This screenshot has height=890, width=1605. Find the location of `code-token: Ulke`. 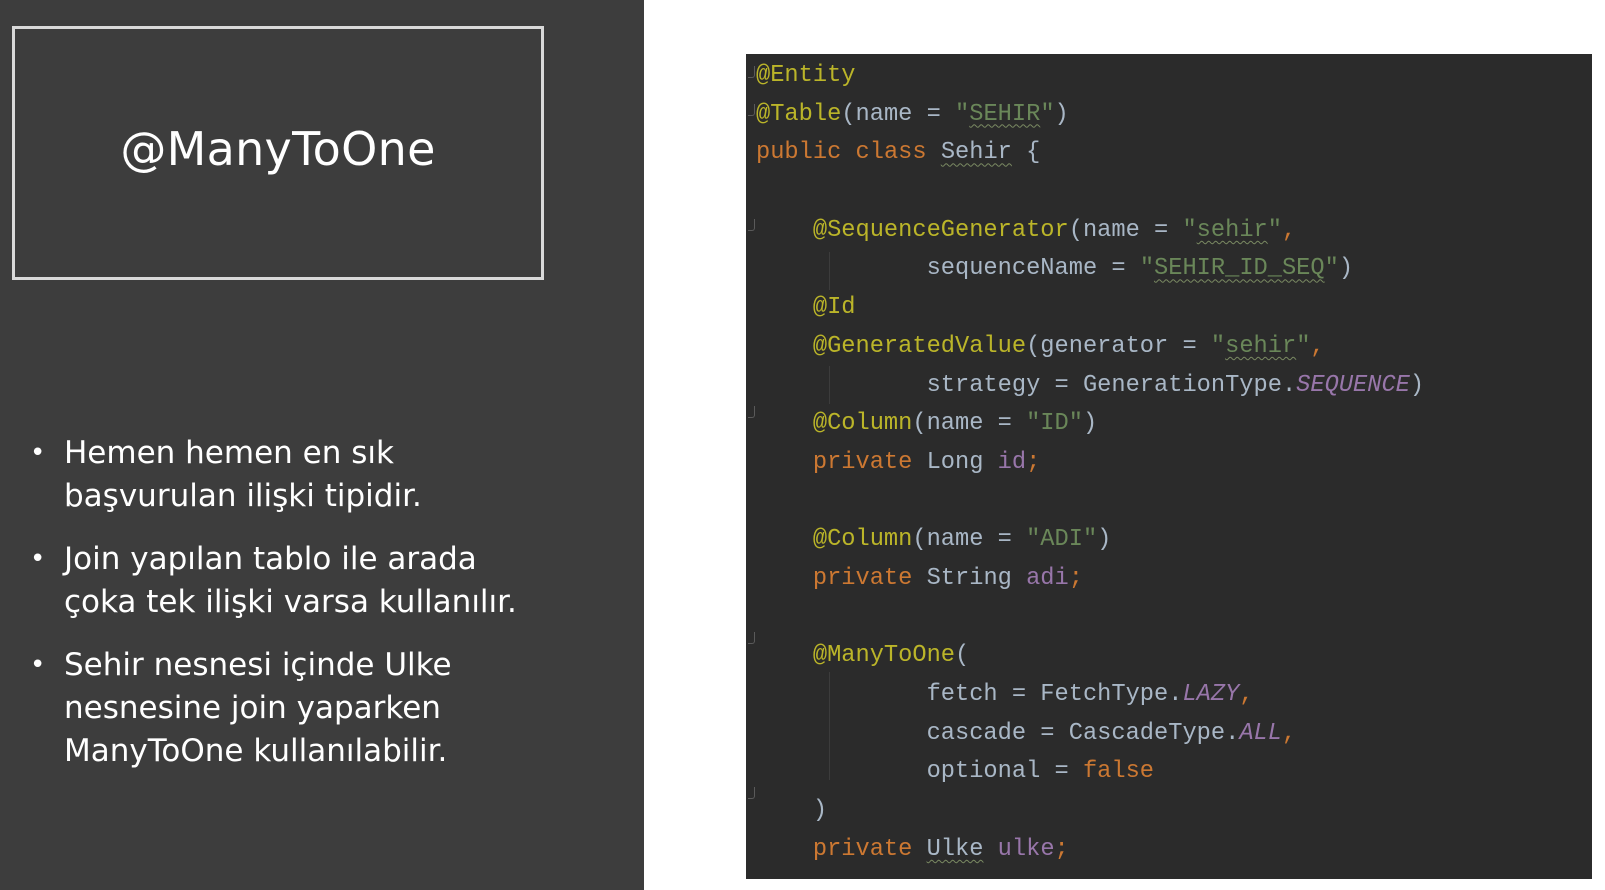

code-token: Ulke is located at coordinates (955, 849).